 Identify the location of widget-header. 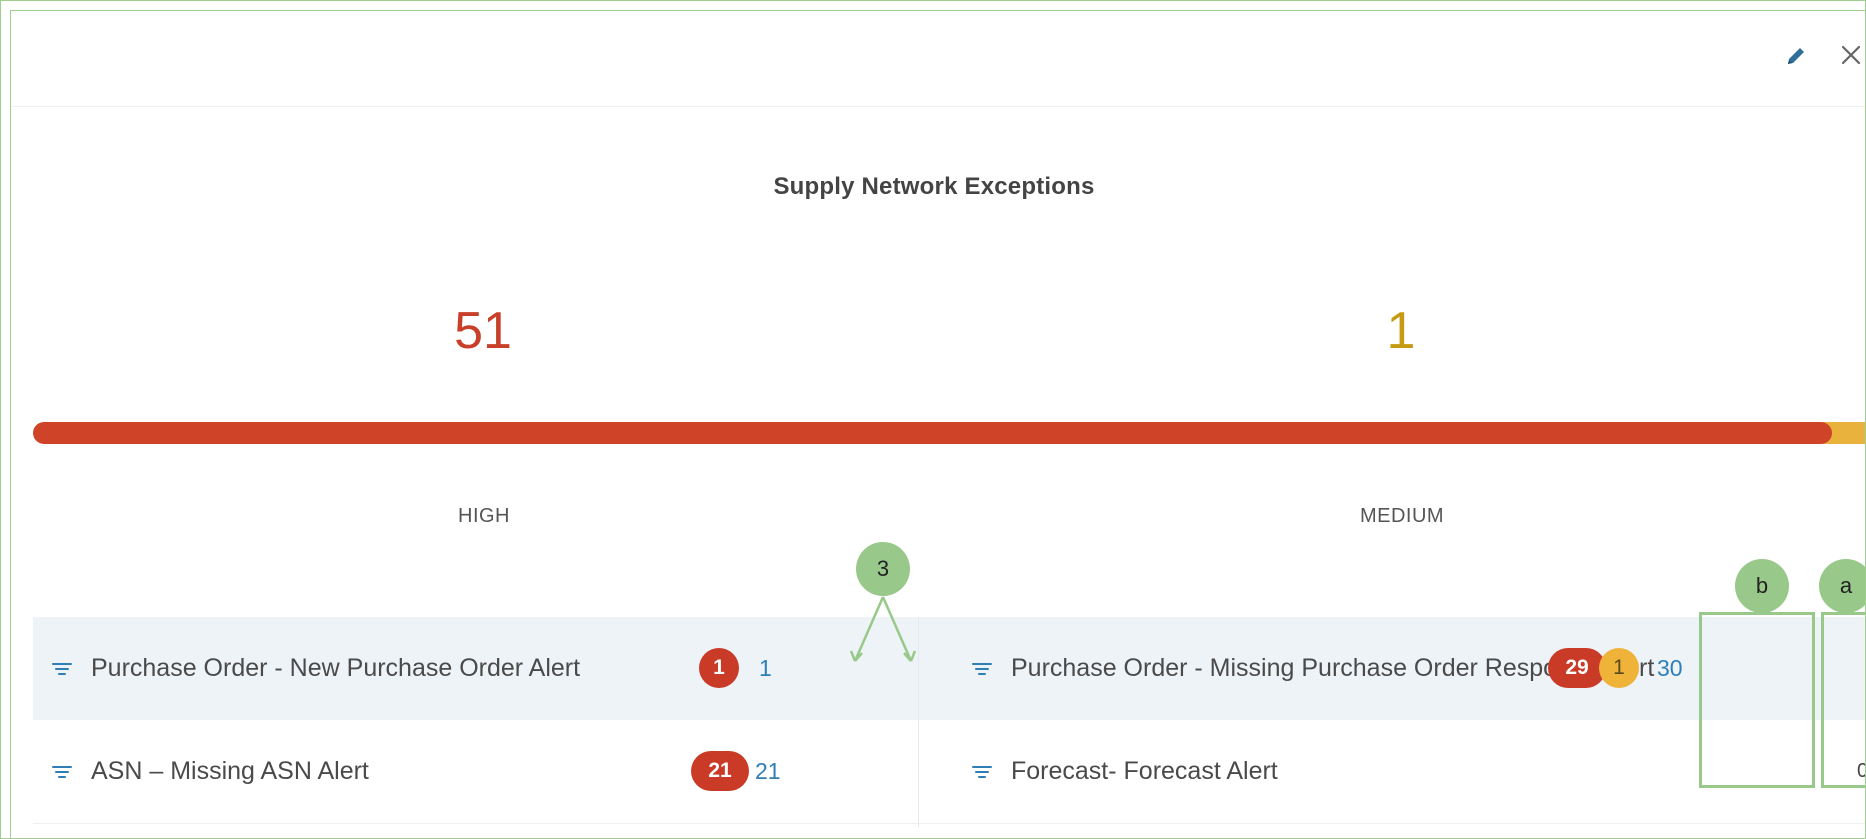
(938, 59).